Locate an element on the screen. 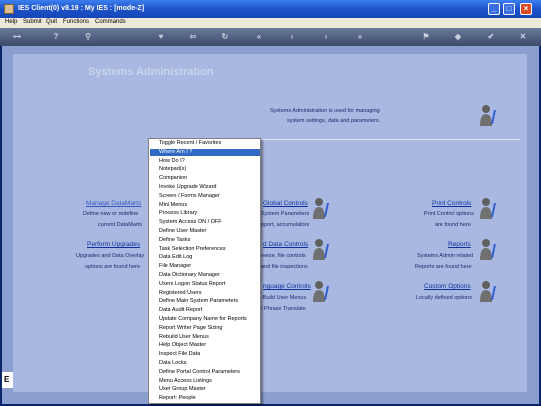  language-controls-desc-1: -Build User Menus is located at coordinates (284, 298).